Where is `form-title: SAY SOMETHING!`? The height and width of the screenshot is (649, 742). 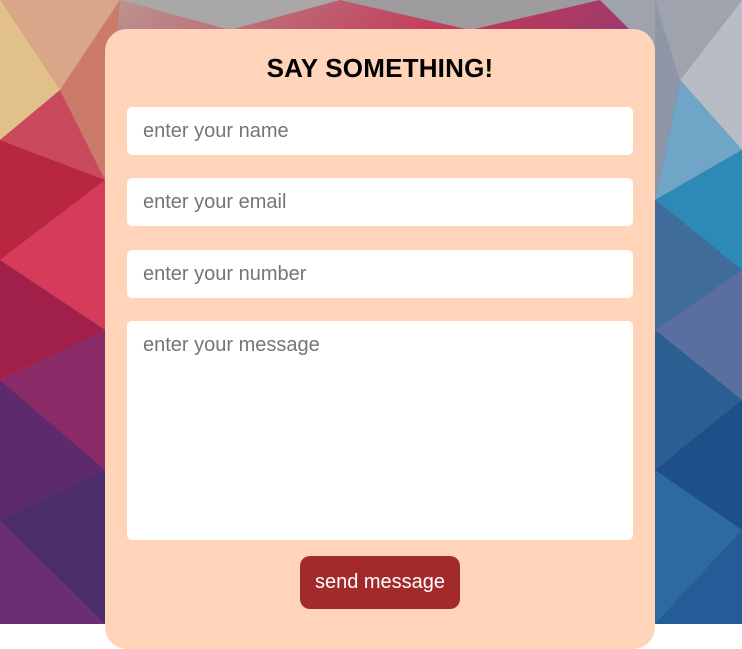
form-title: SAY SOMETHING! is located at coordinates (380, 68).